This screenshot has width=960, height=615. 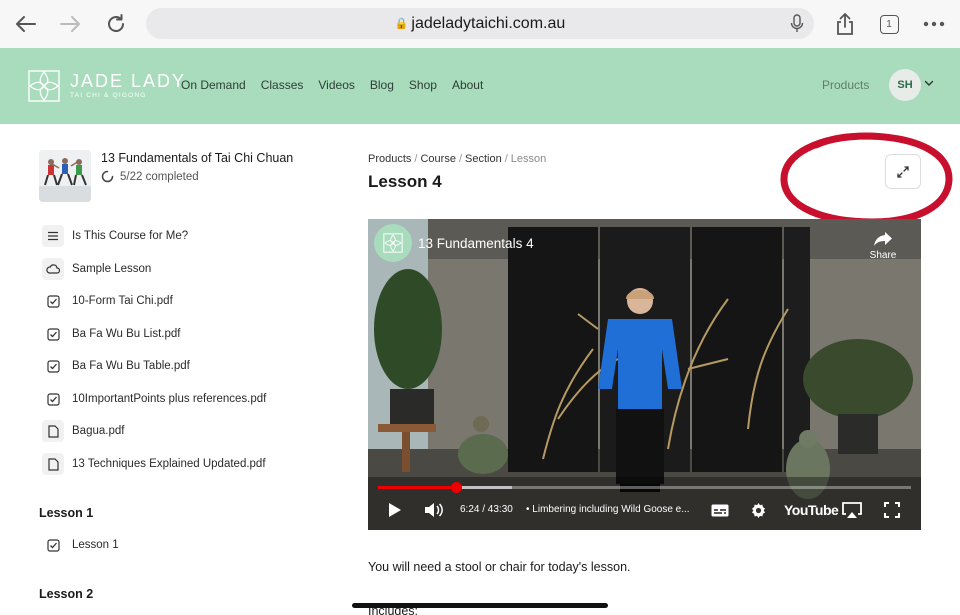 I want to click on main-navigation: On Demand Classes Videos Blog Shop About, so click(x=332, y=85).